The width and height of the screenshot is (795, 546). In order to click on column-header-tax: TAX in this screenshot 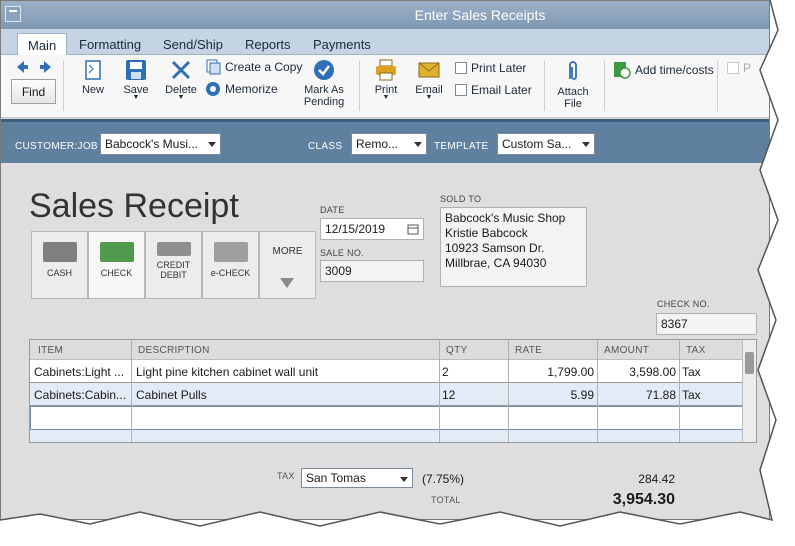, I will do `click(696, 350)`.